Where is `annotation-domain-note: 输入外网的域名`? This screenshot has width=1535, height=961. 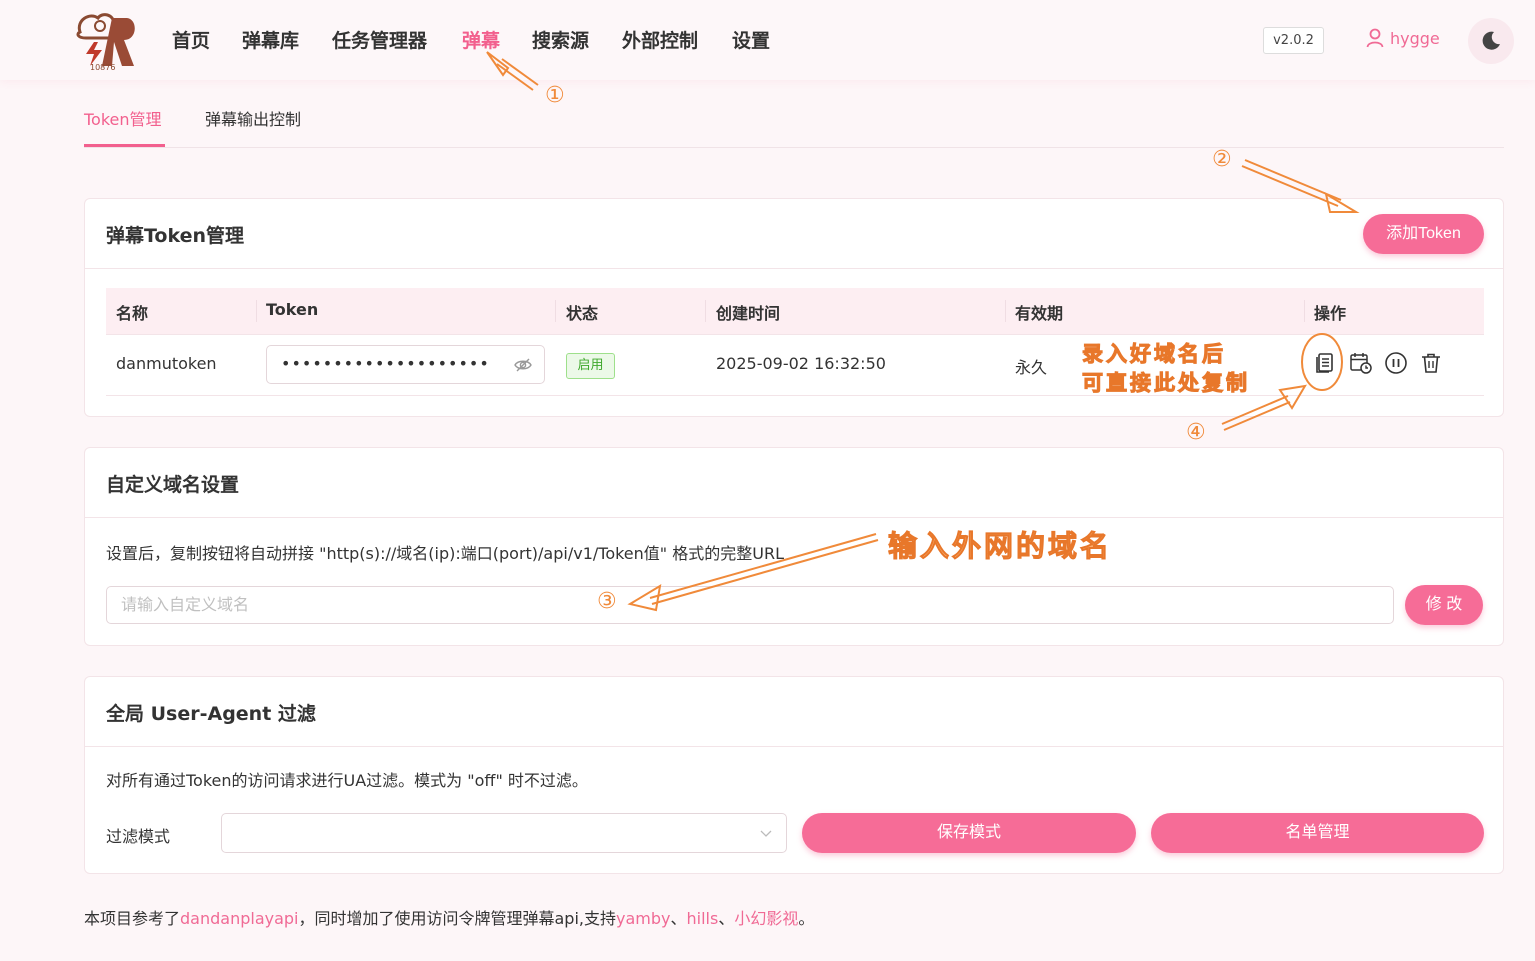 annotation-domain-note: 输入外网的域名 is located at coordinates (1000, 546).